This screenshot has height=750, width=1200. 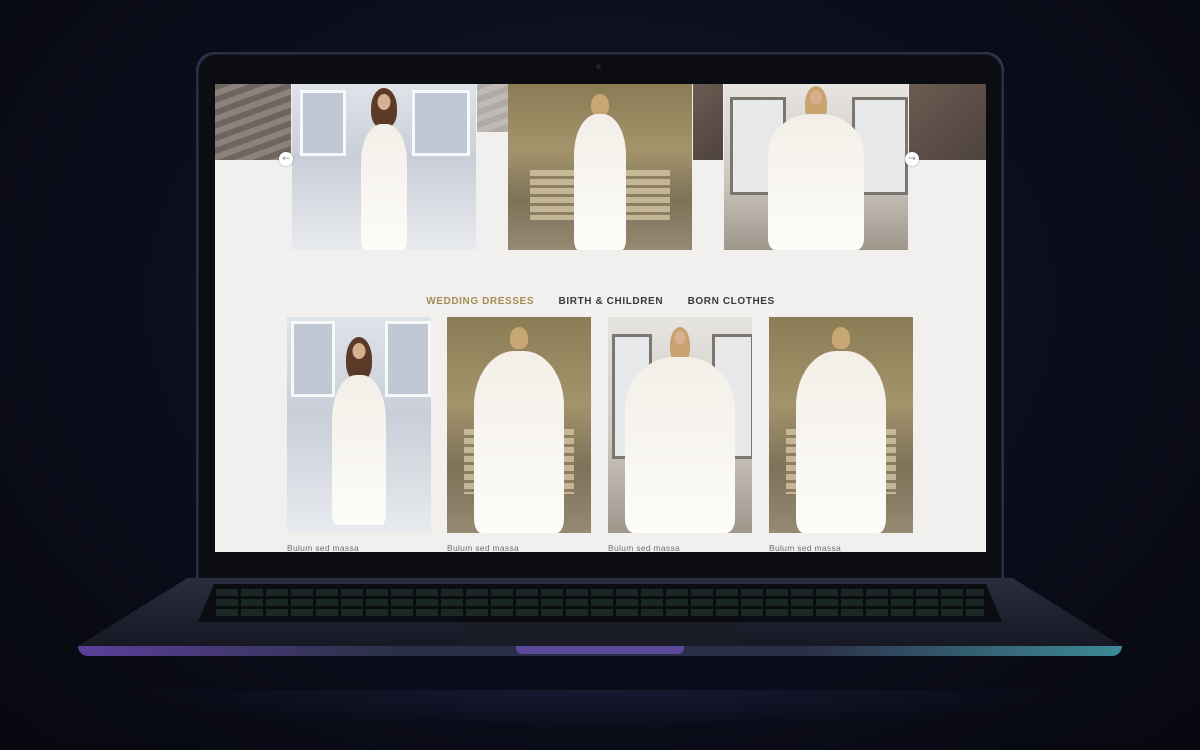 What do you see at coordinates (947, 122) in the screenshot?
I see `carousel-side-image-right` at bounding box center [947, 122].